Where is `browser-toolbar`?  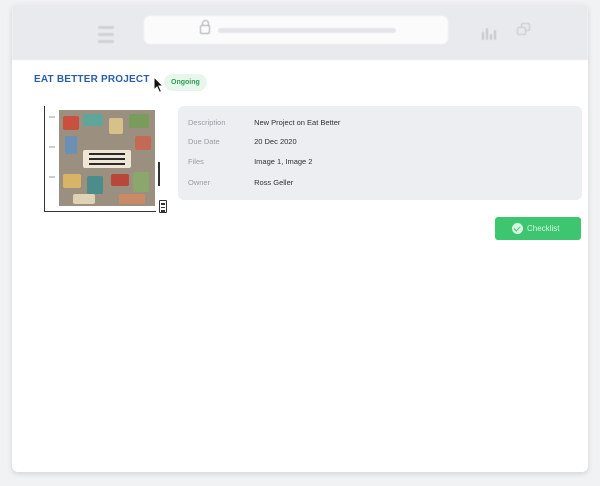 browser-toolbar is located at coordinates (300, 32).